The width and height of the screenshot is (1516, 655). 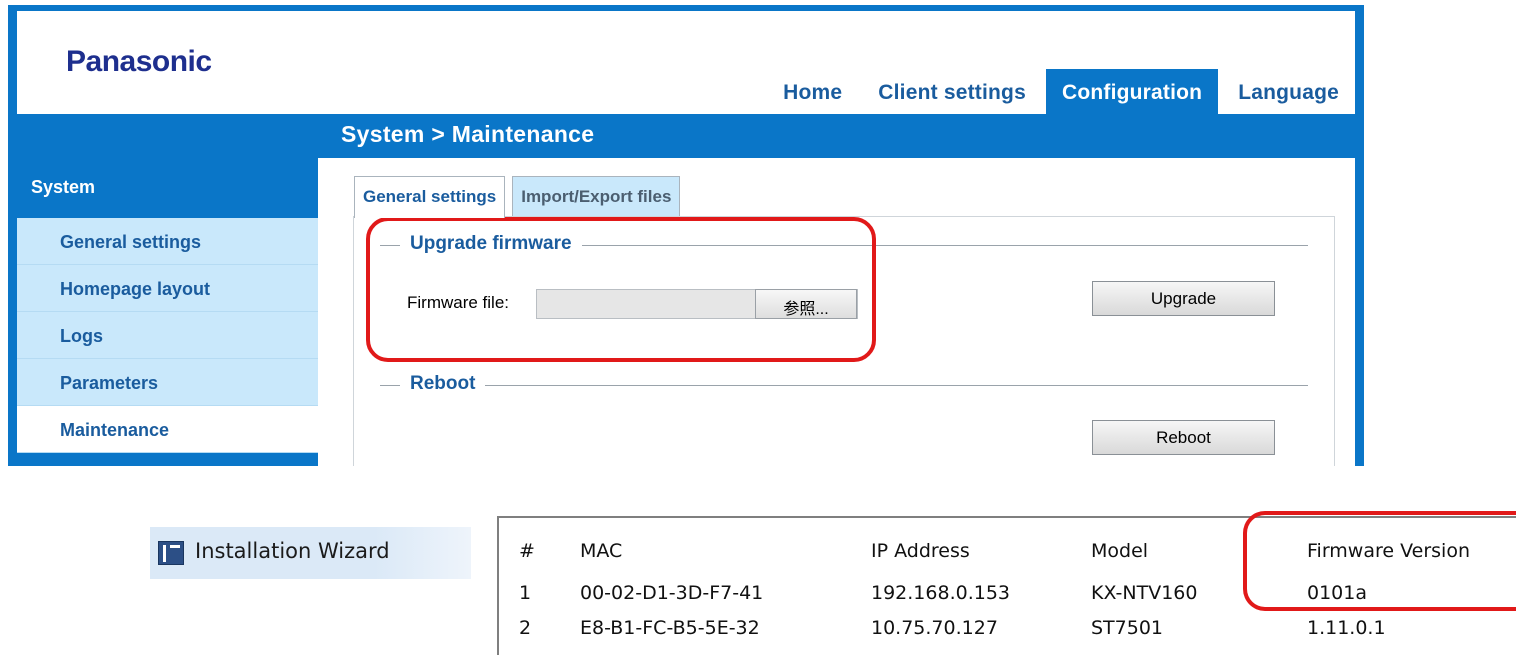 I want to click on sidebar-item-homepage-layout: Homepage layout, so click(x=167, y=288).